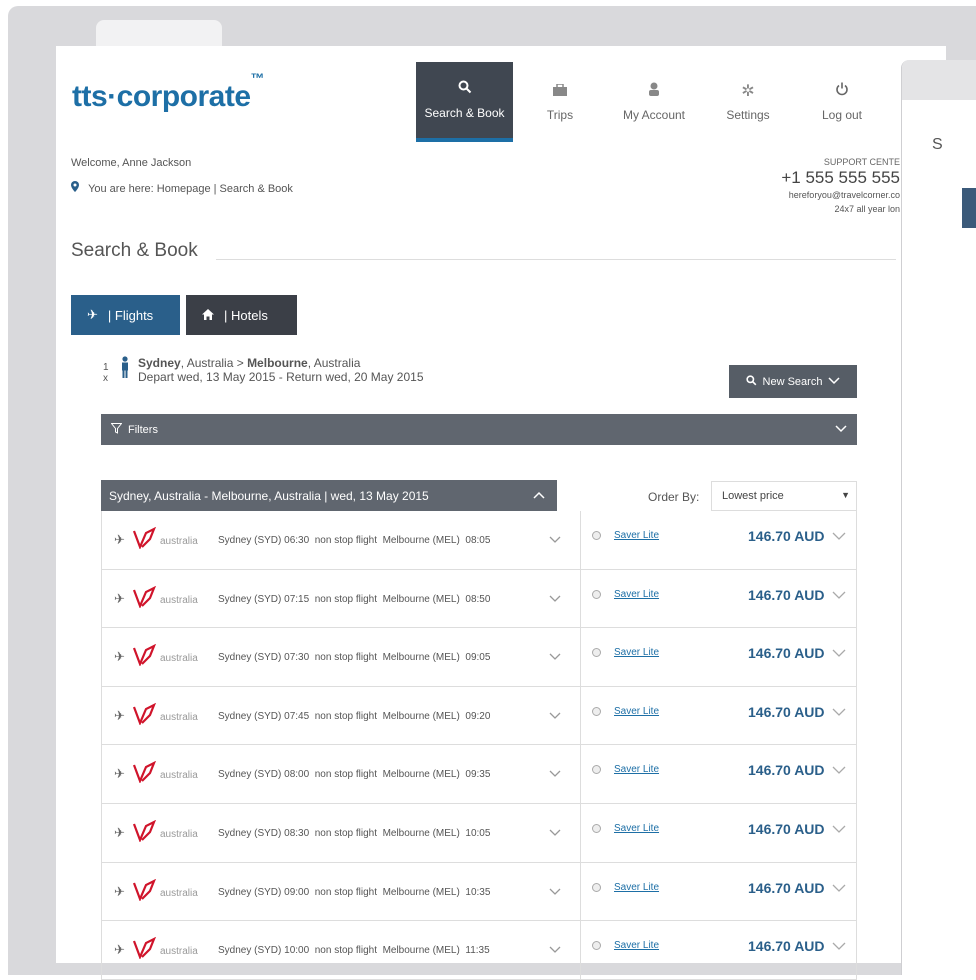 The height and width of the screenshot is (980, 976). Describe the element at coordinates (116, 429) in the screenshot. I see `filter-icon` at that location.